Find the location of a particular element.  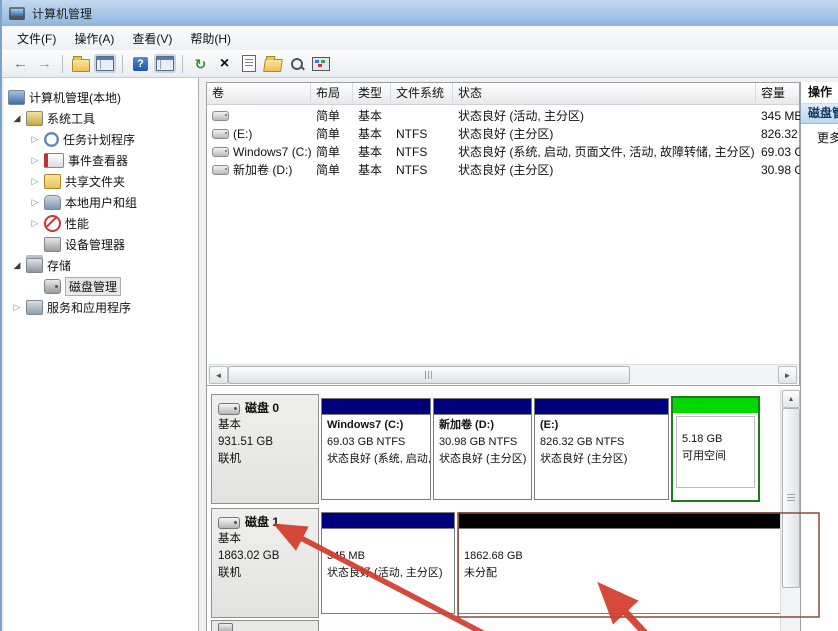

tree-item-event-viewer: ▷ 事件查看器 is located at coordinates (79, 160).